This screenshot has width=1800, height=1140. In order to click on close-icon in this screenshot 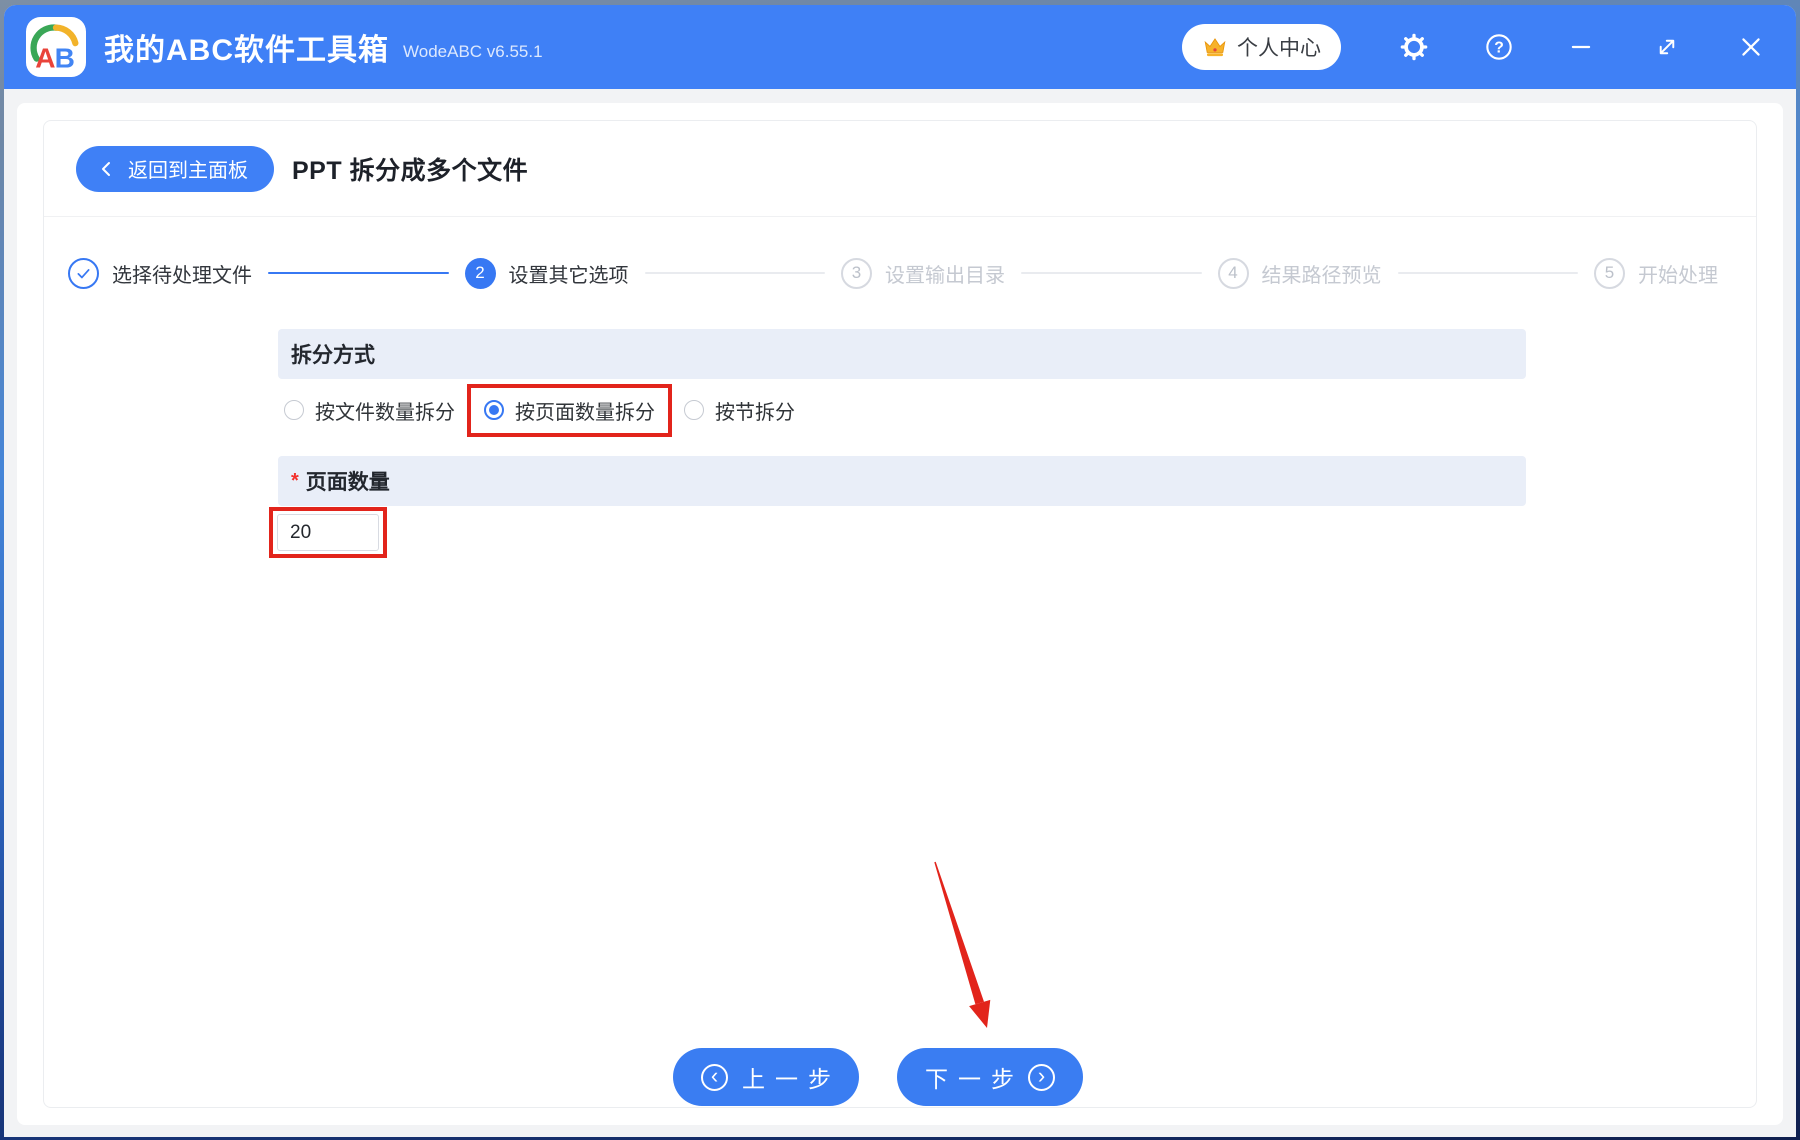, I will do `click(1751, 47)`.